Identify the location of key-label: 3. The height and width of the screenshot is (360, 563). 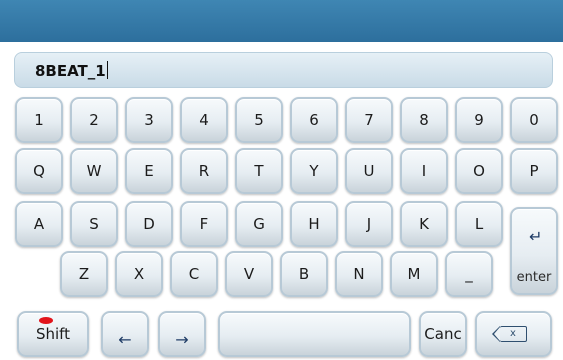
(149, 120).